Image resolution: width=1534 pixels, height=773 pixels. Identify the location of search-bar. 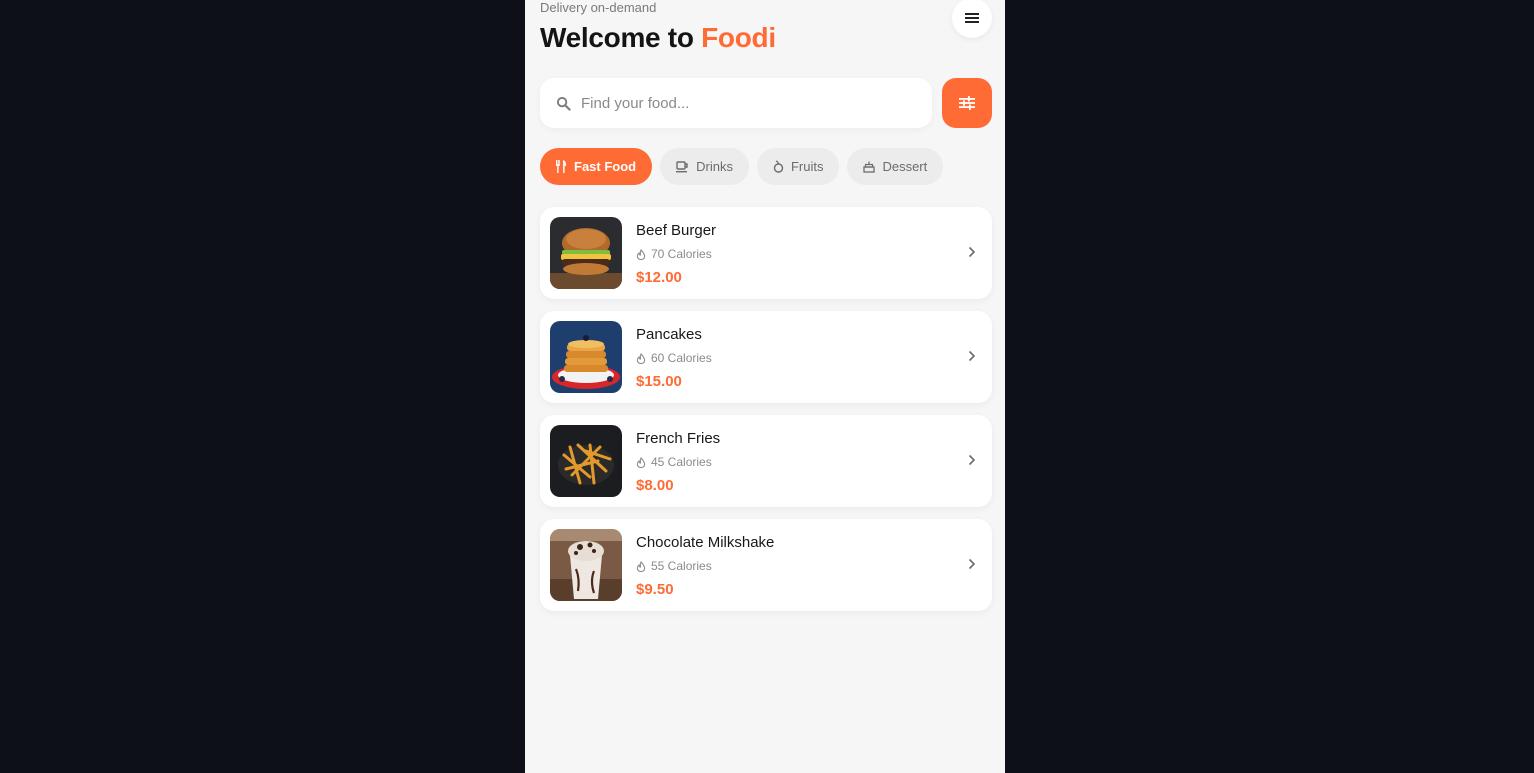
(736, 103).